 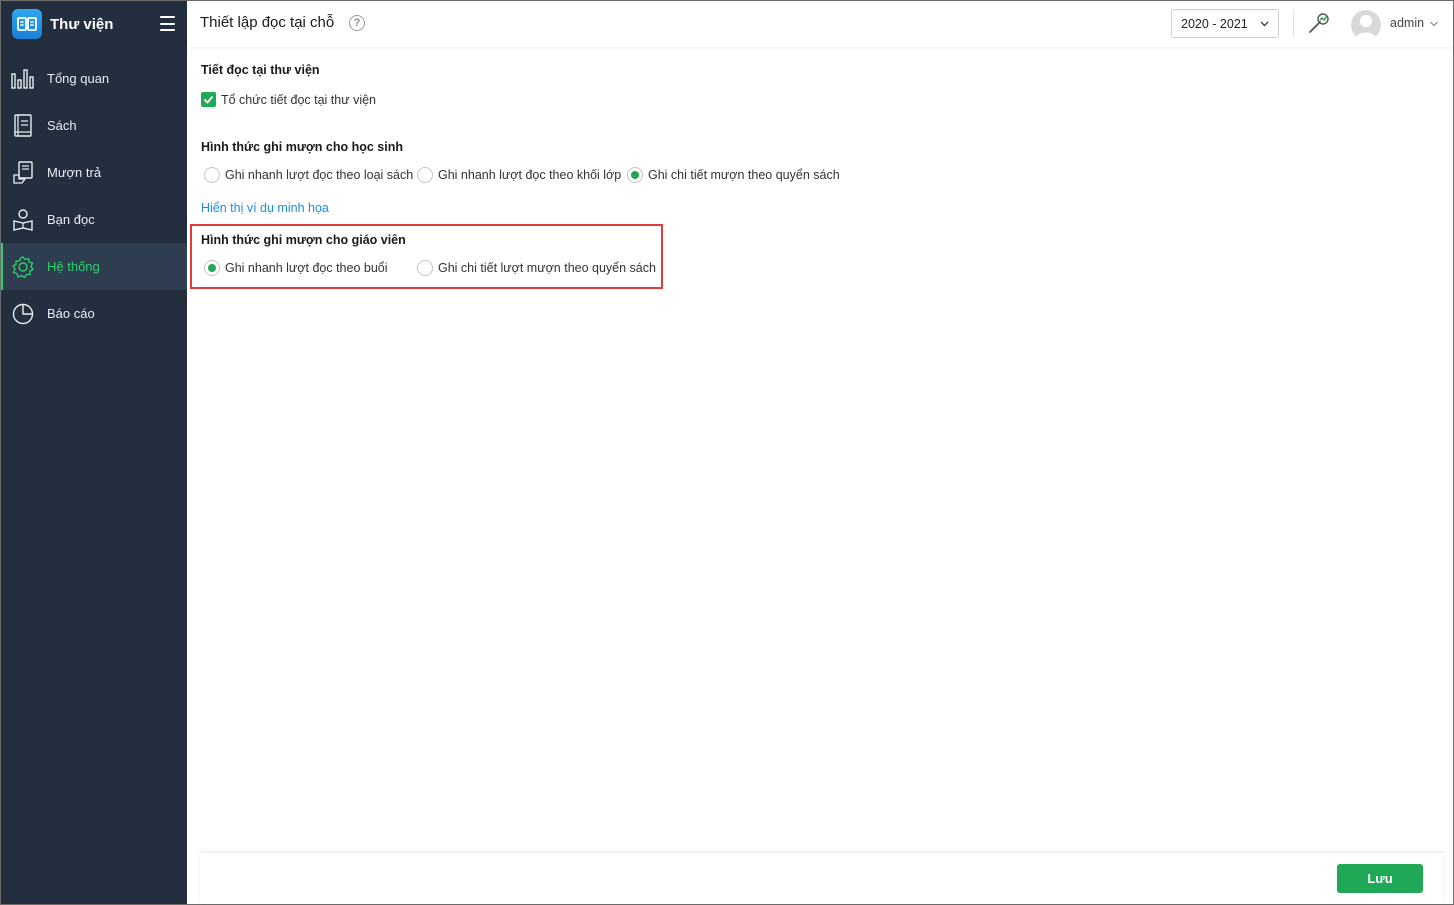 I want to click on pie-chart-icon, so click(x=23, y=314).